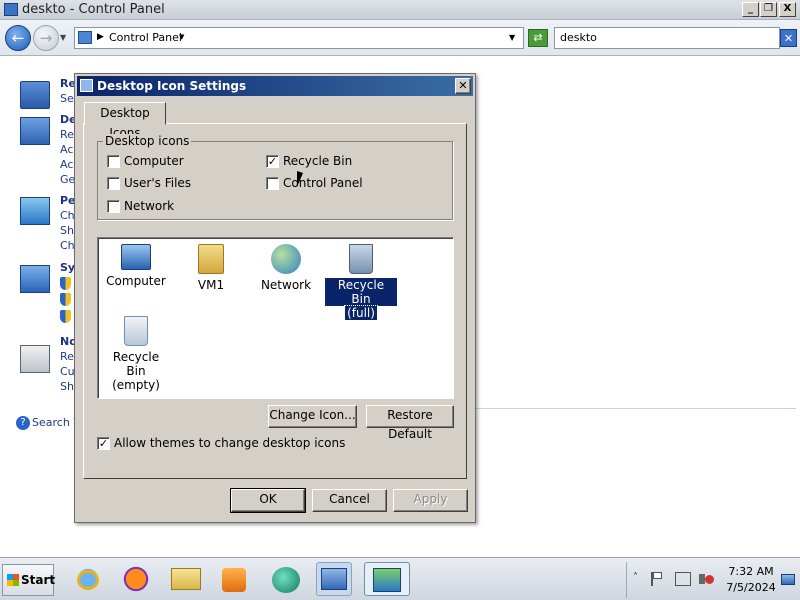 The image size is (800, 600). Describe the element at coordinates (275, 86) in the screenshot. I see `dialog-title-bar: Desktop Icon Settings ✕` at that location.